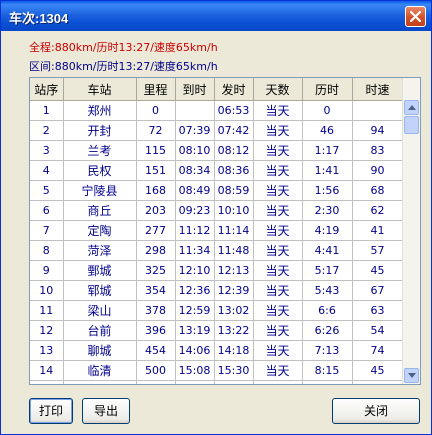  Describe the element at coordinates (234, 350) in the screenshot. I see `depart-cell: 14:18` at that location.